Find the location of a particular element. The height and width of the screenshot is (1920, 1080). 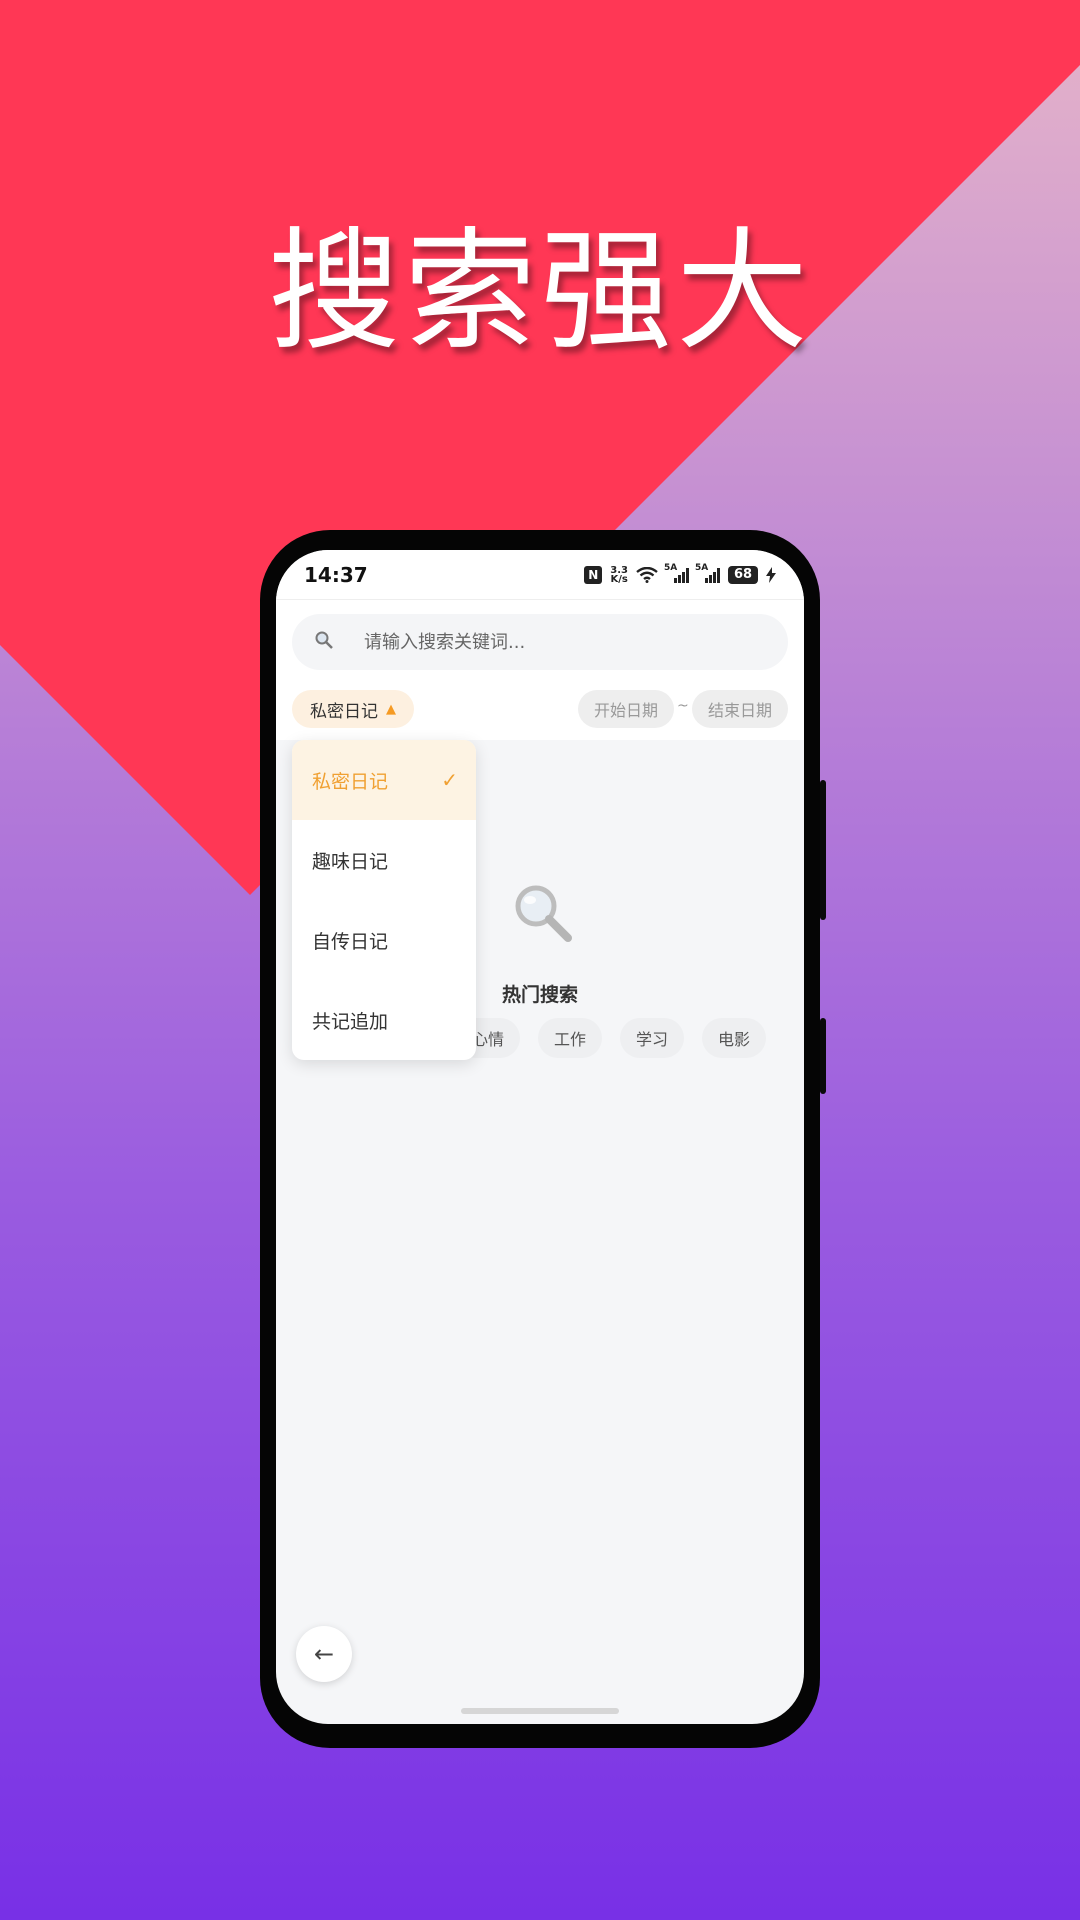

search-header: 私密日记 ▲ 开始日期 ~ 结束日期 is located at coordinates (540, 670).